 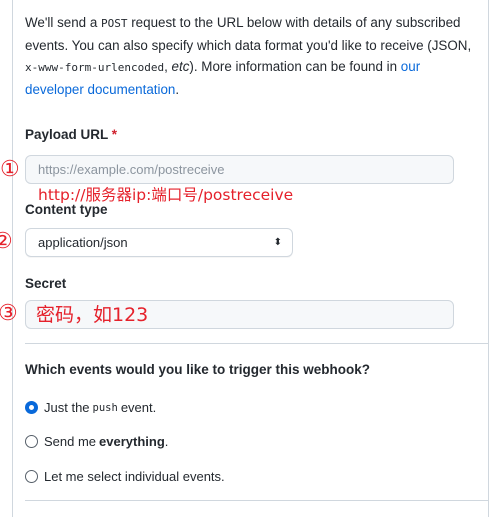 I want to click on annotation-secret-hint: 密码，如123, so click(x=92, y=315).